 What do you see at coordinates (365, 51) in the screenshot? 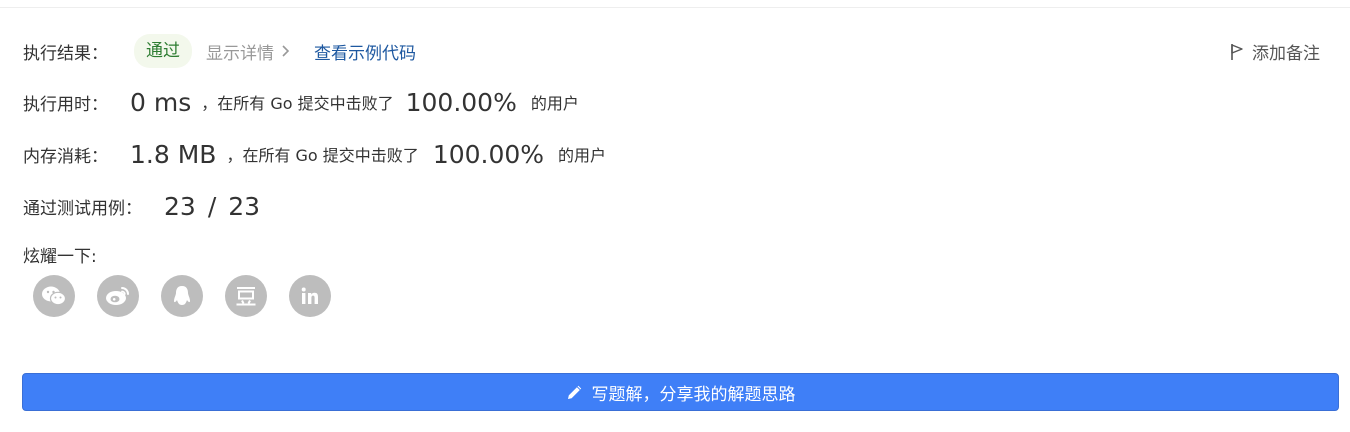
I see `view-example-code-link: 查看示例代码` at bounding box center [365, 51].